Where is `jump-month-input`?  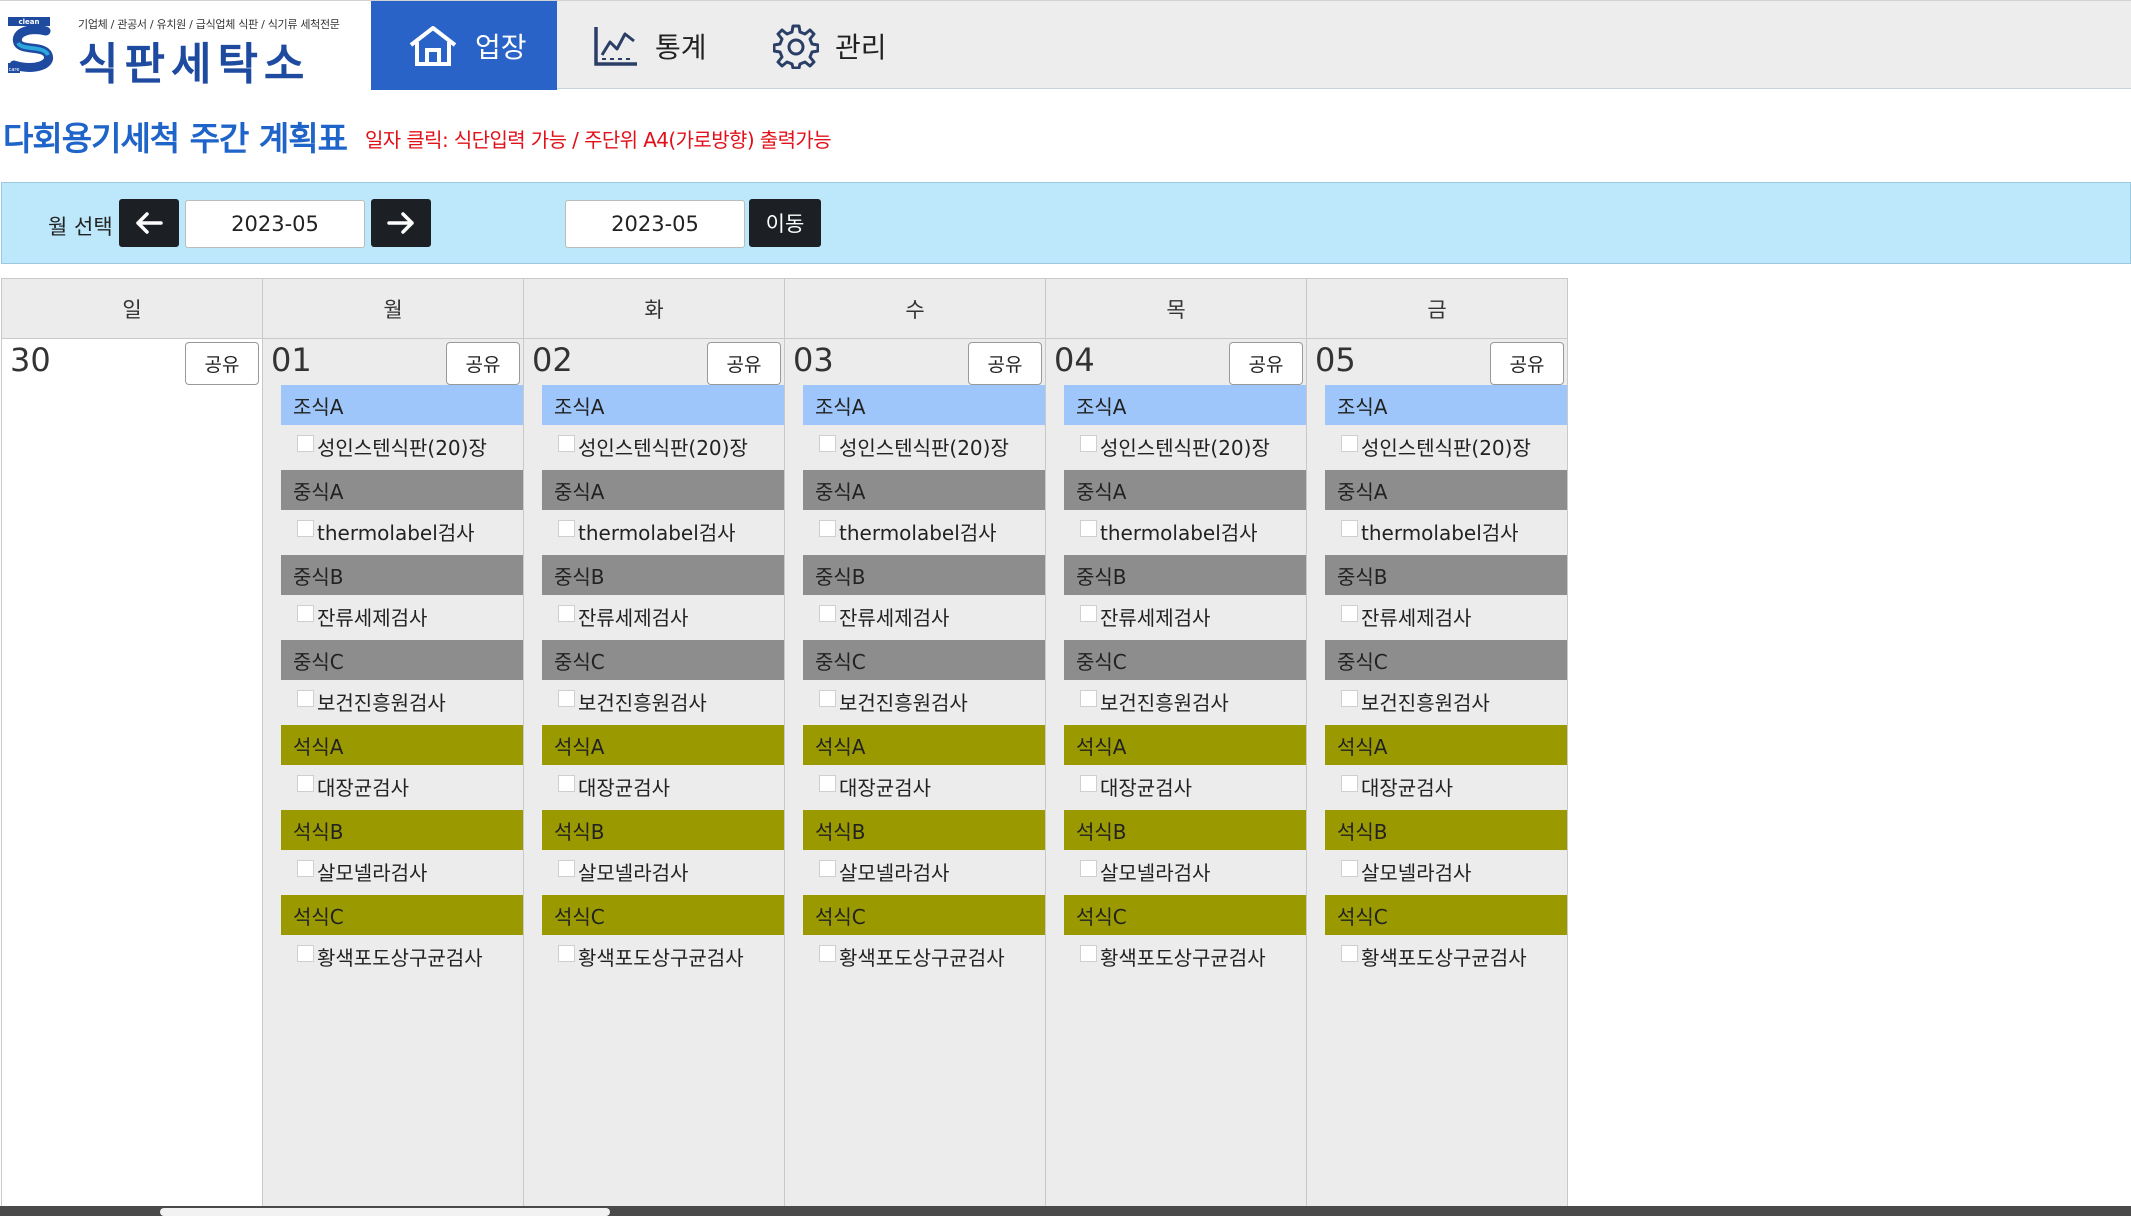
jump-month-input is located at coordinates (655, 224).